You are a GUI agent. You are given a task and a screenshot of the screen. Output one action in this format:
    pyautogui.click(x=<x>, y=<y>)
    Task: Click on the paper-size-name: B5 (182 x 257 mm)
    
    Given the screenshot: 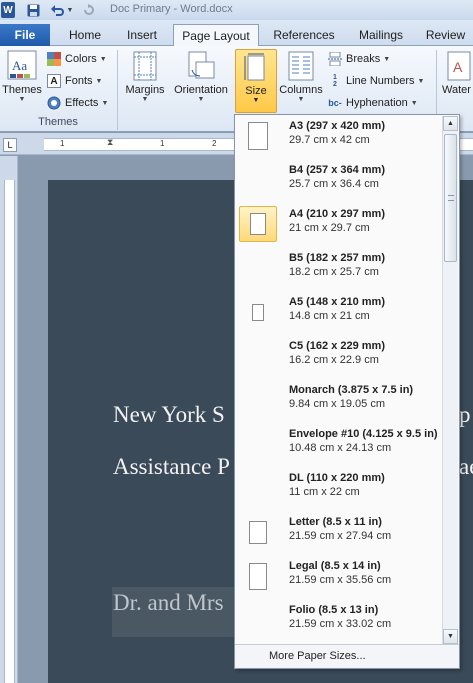 What is the action you would take?
    pyautogui.click(x=337, y=258)
    